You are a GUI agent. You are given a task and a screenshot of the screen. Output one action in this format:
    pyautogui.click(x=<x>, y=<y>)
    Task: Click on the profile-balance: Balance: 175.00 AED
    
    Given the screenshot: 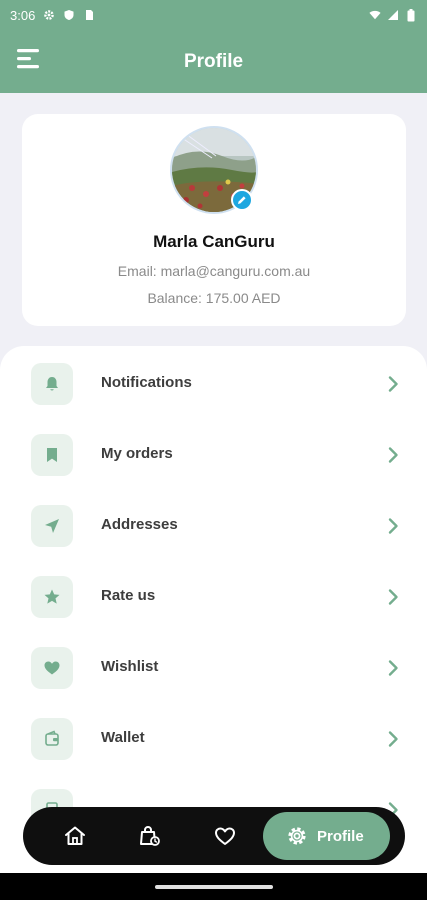 What is the action you would take?
    pyautogui.click(x=214, y=298)
    